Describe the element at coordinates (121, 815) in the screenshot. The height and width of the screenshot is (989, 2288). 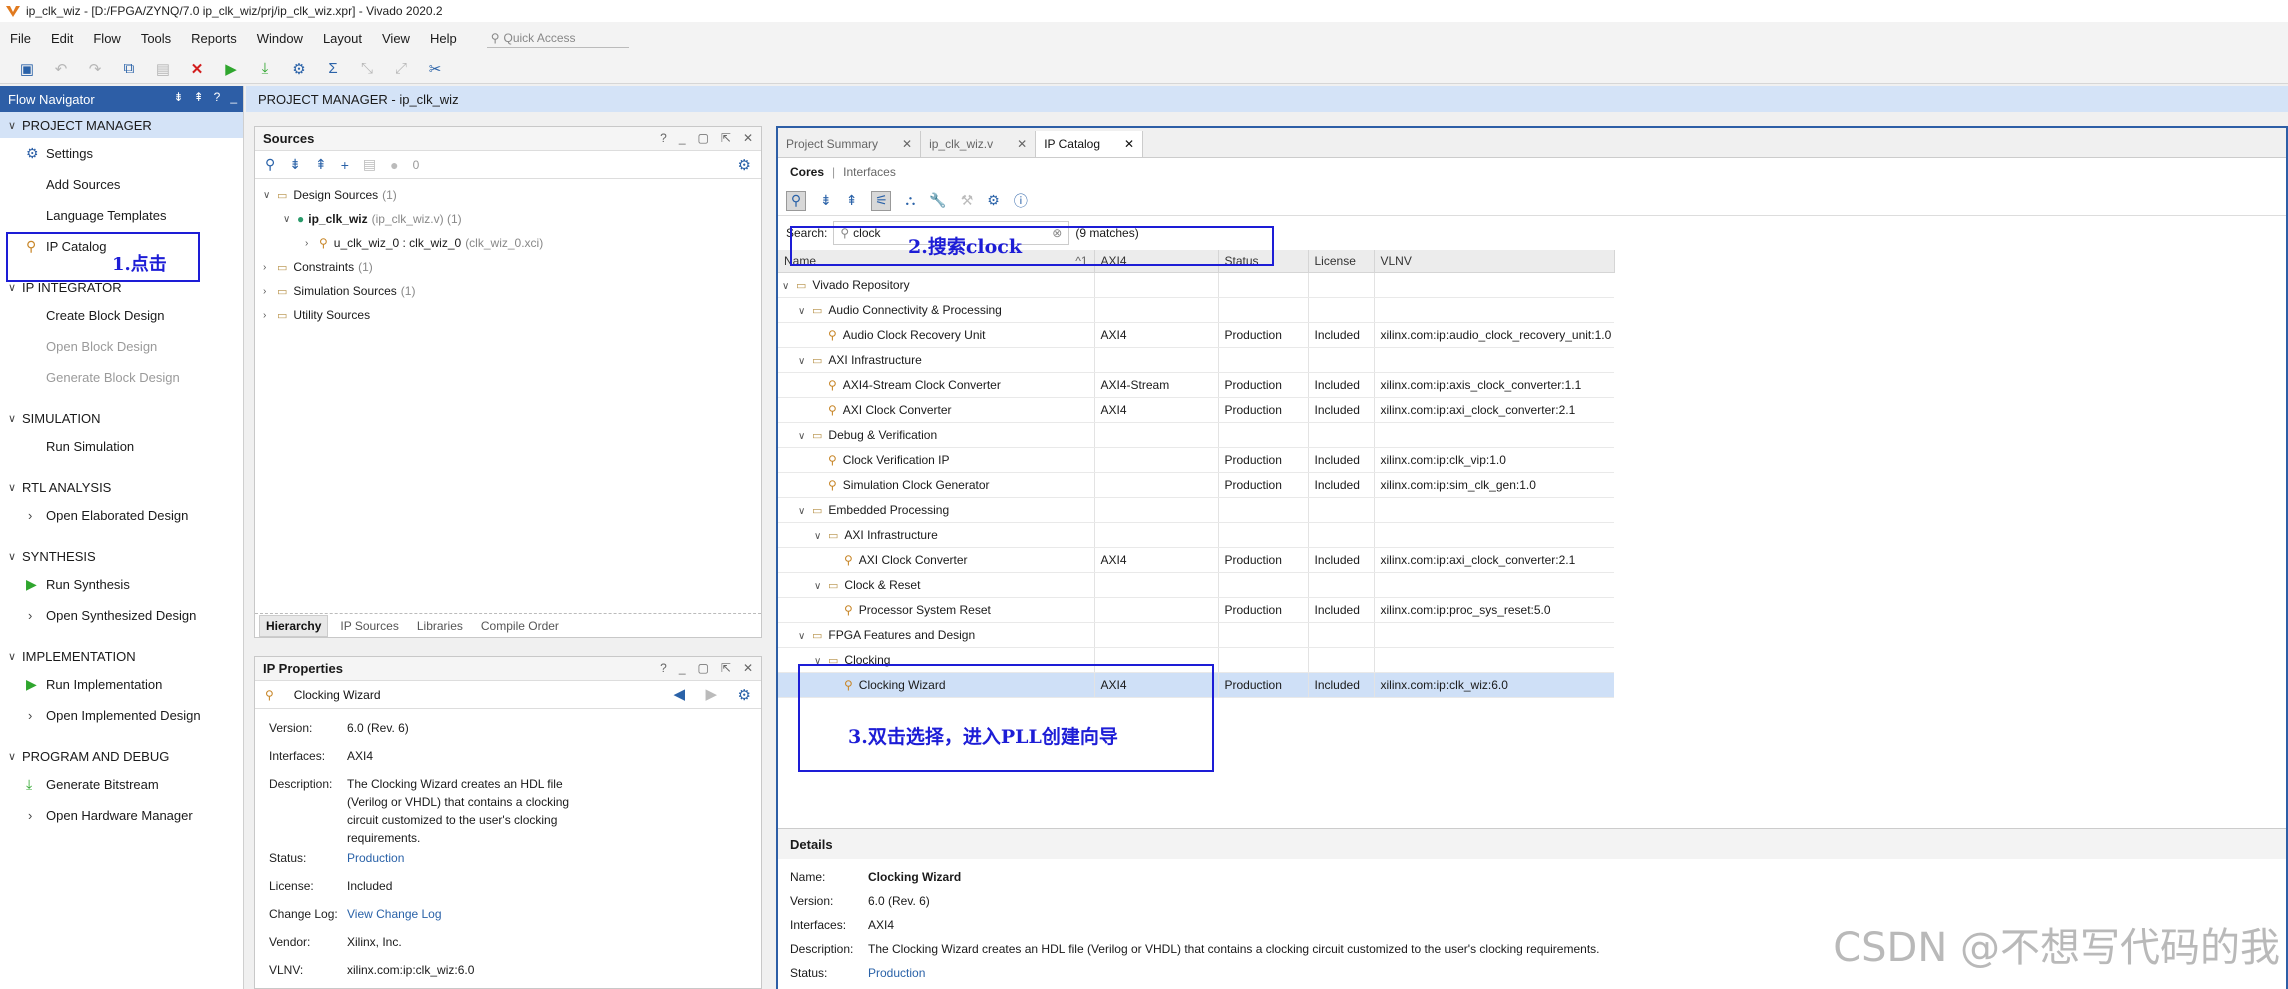
I see `fn-item-open-hardware-manager: › Open Hardware Manager` at that location.